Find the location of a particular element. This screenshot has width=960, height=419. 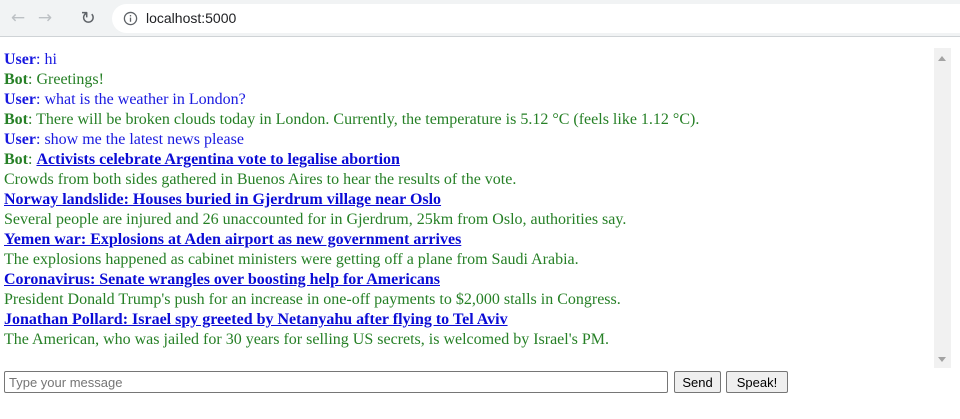

back-arrow-icon: ← is located at coordinates (18, 18).